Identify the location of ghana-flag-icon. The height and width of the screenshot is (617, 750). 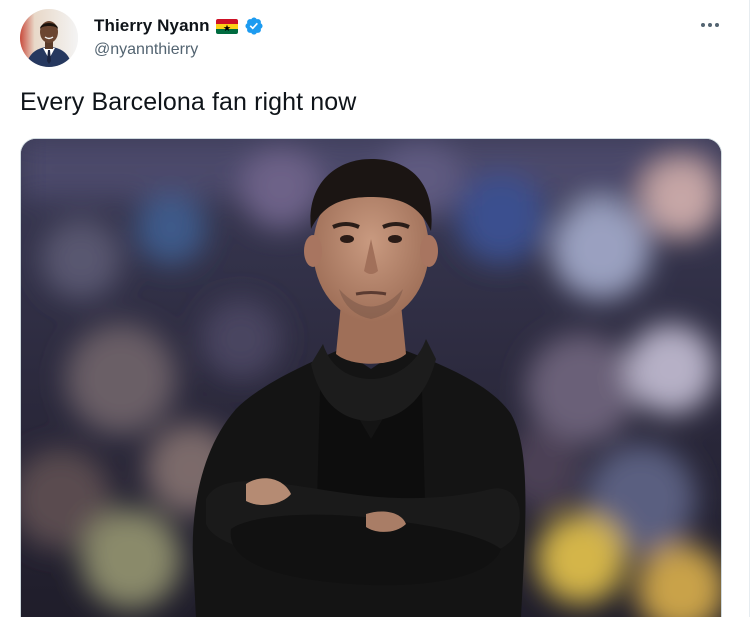
(226, 26).